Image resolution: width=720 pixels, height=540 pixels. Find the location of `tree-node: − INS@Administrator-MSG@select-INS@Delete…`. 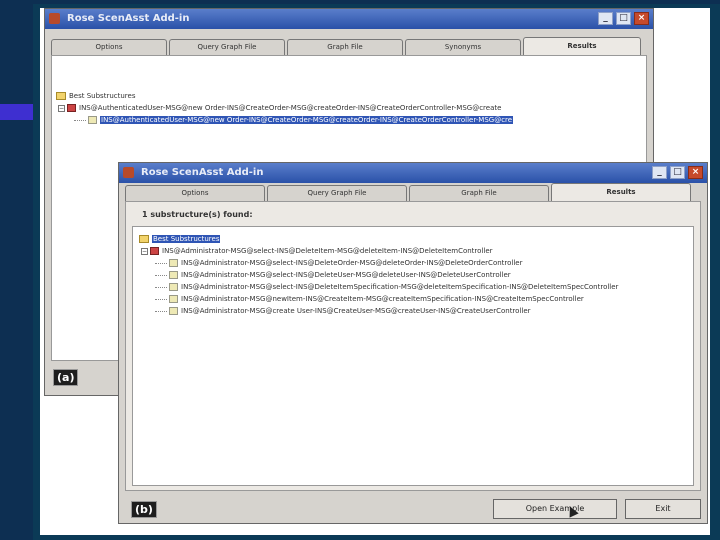

tree-node: − INS@Administrator-MSG@select-INS@Delete… is located at coordinates (317, 251).